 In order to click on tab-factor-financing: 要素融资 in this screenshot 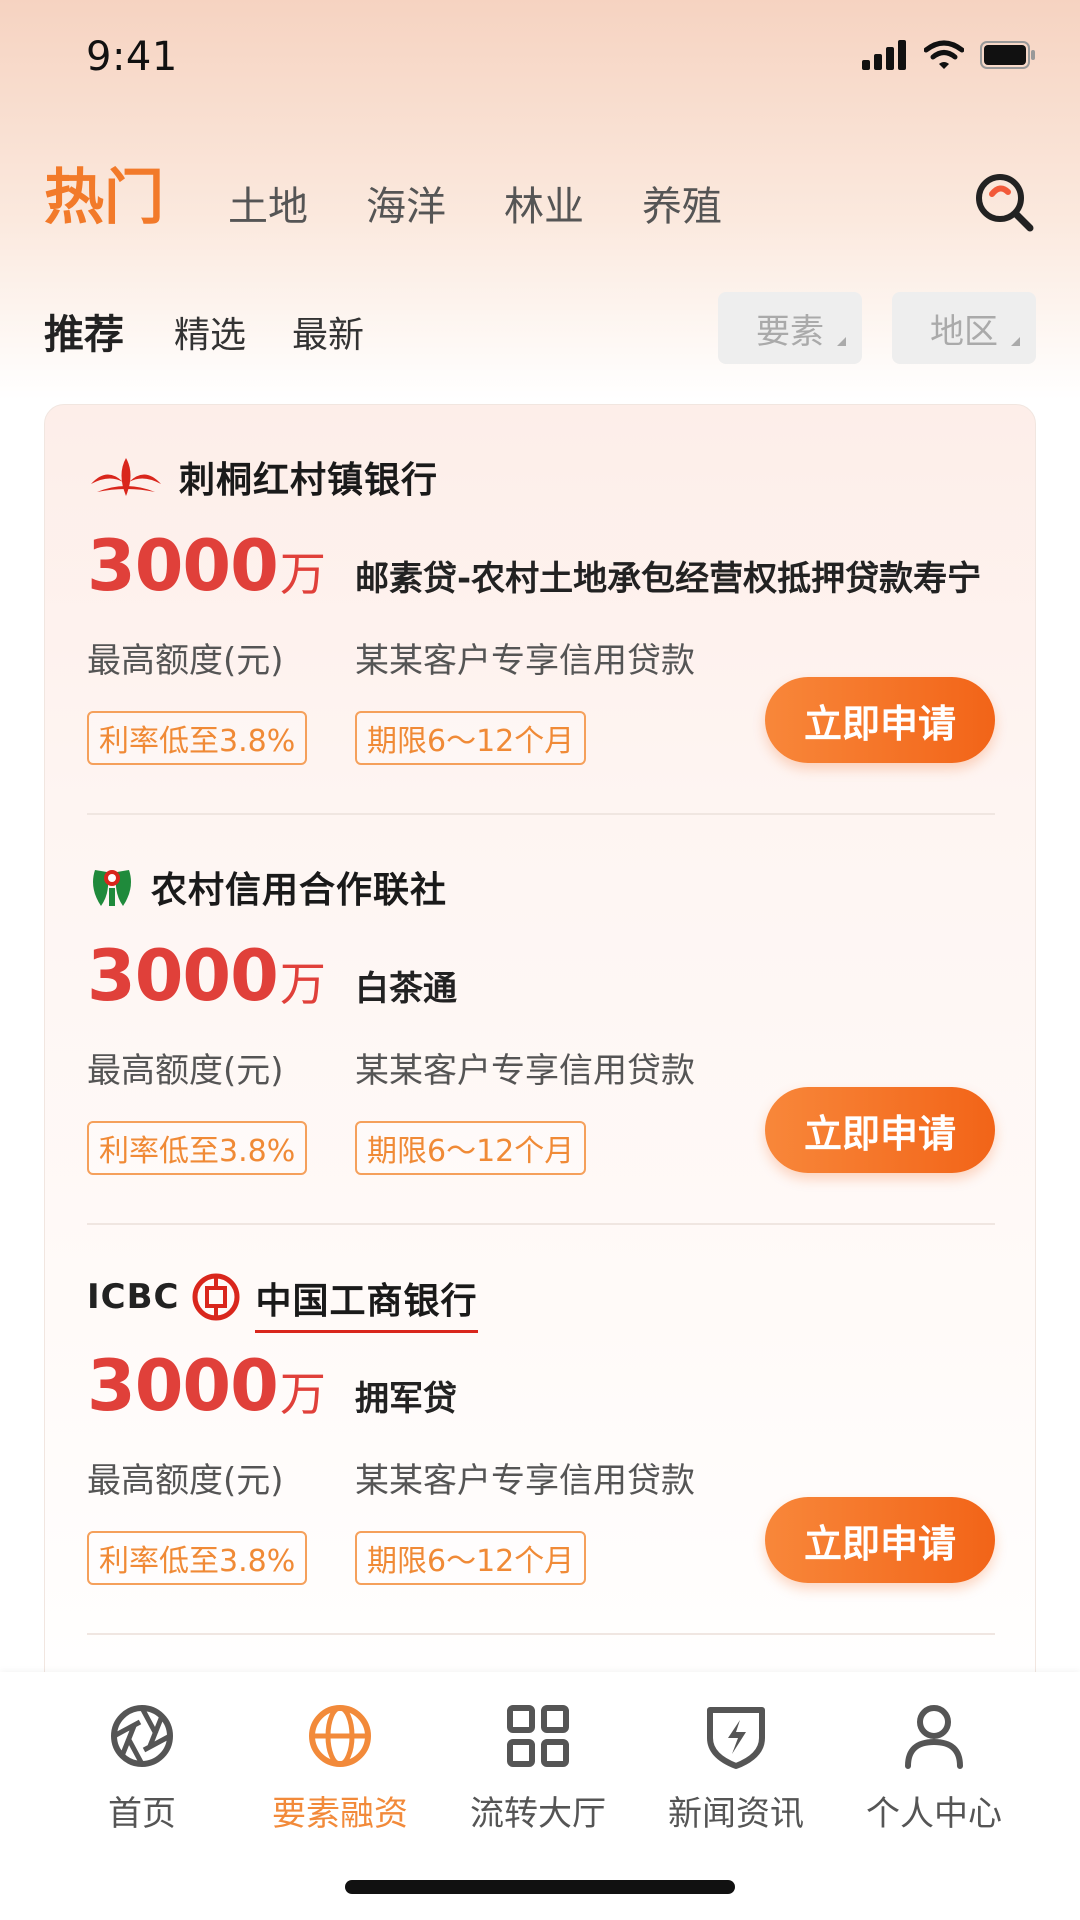, I will do `click(340, 1770)`.